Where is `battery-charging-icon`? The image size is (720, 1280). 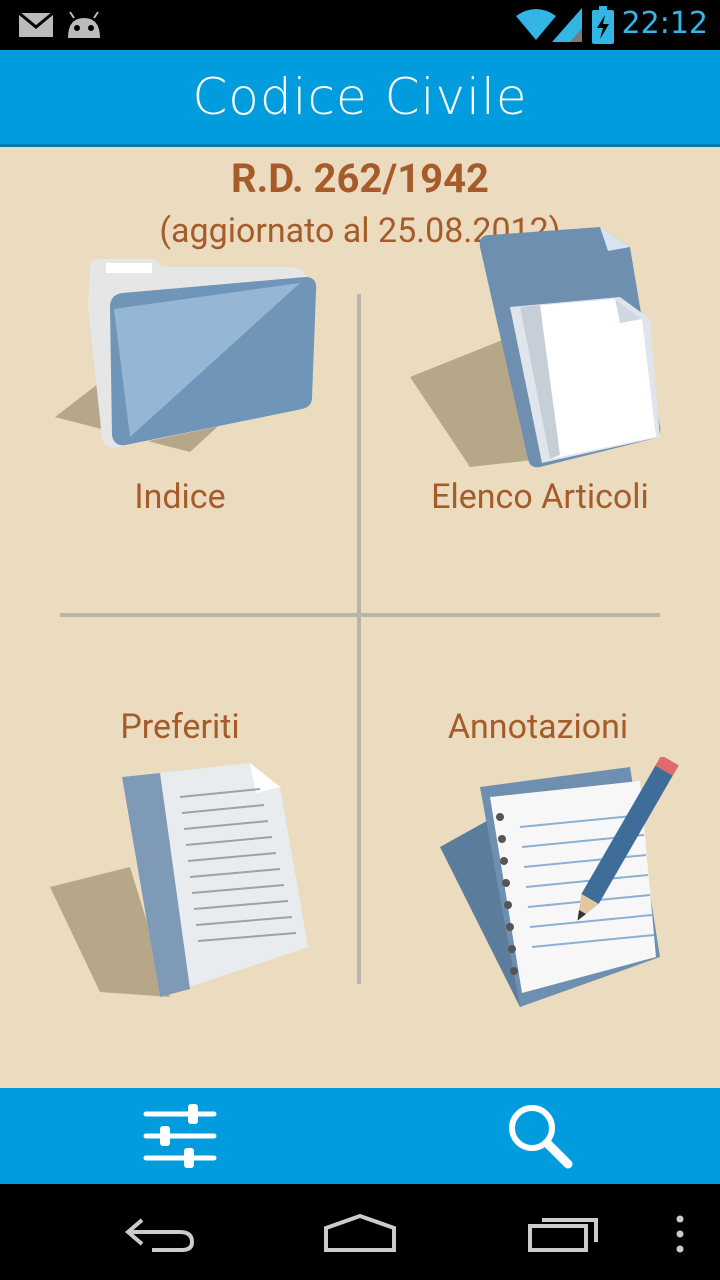 battery-charging-icon is located at coordinates (603, 25).